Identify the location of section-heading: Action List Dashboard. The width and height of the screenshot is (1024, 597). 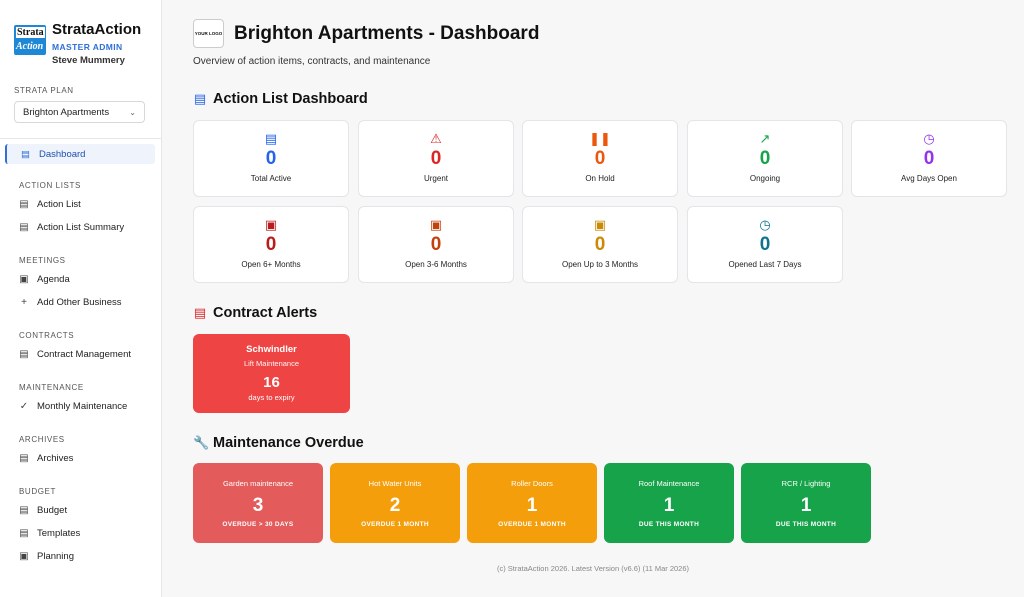
(290, 99).